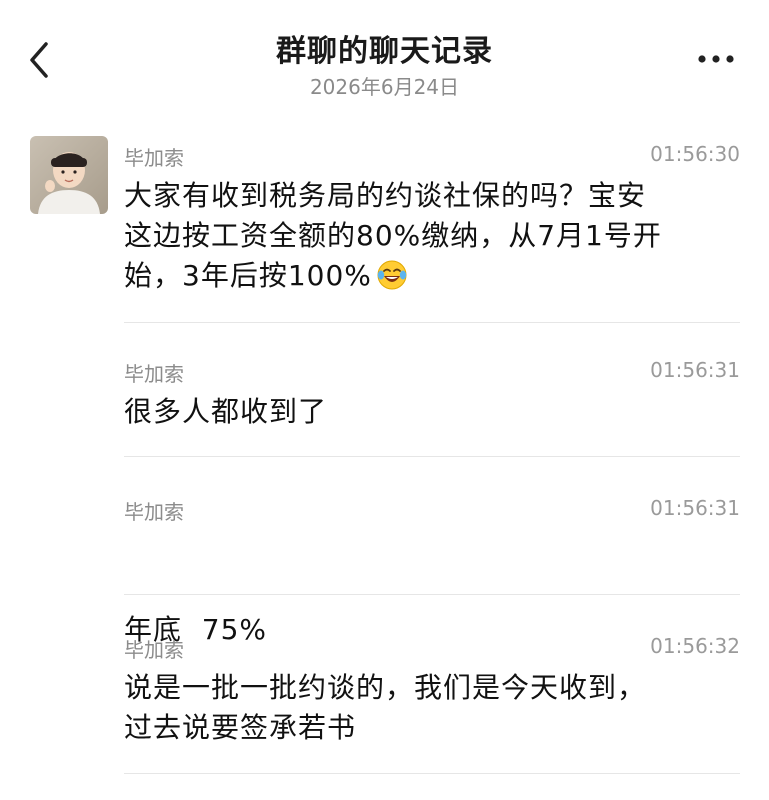  I want to click on message-line: 这边按工资全额的80%缴纳，从7月1号开, so click(393, 235).